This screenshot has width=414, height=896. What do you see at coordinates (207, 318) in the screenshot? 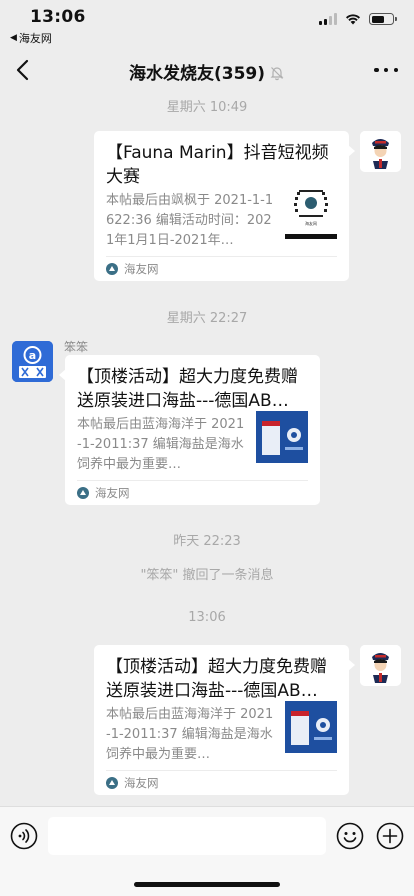
I see `message-timestamp: 星期六 22:27` at bounding box center [207, 318].